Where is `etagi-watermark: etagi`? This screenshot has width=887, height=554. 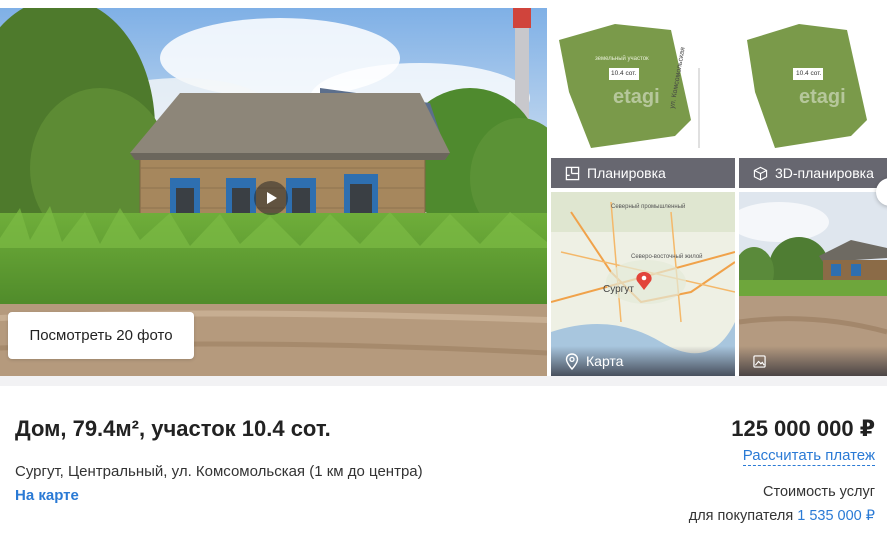 etagi-watermark: etagi is located at coordinates (636, 97).